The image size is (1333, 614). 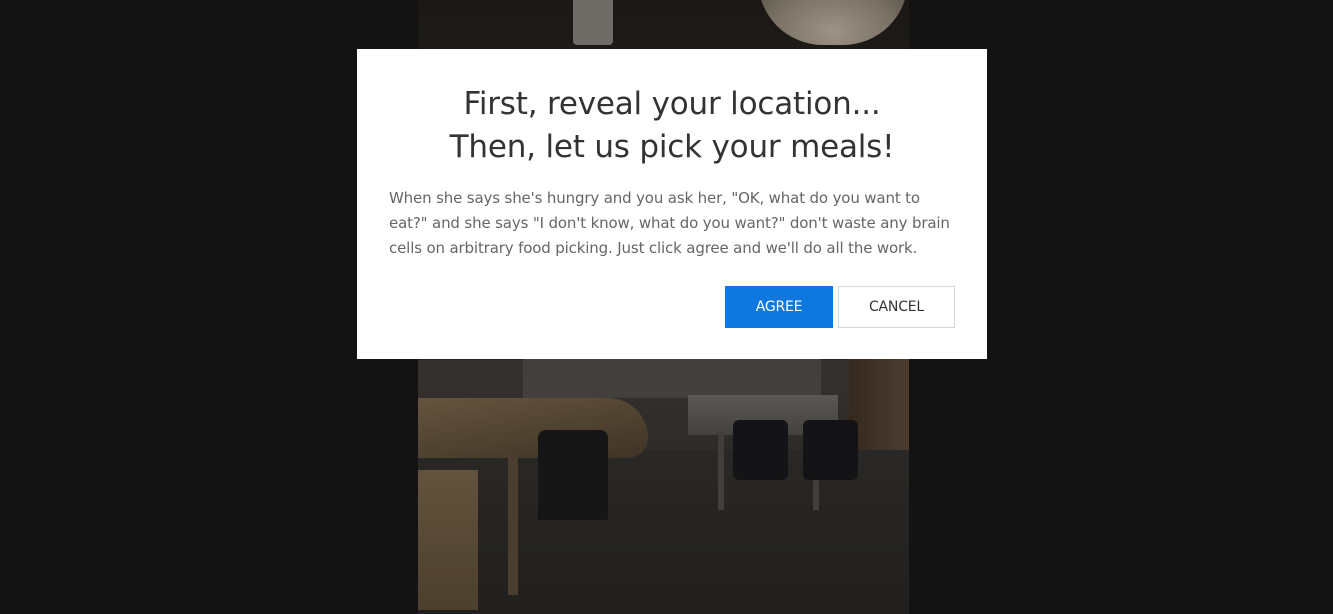 I want to click on dialog-title-line-2: Then, let us pick your meals!, so click(x=672, y=147).